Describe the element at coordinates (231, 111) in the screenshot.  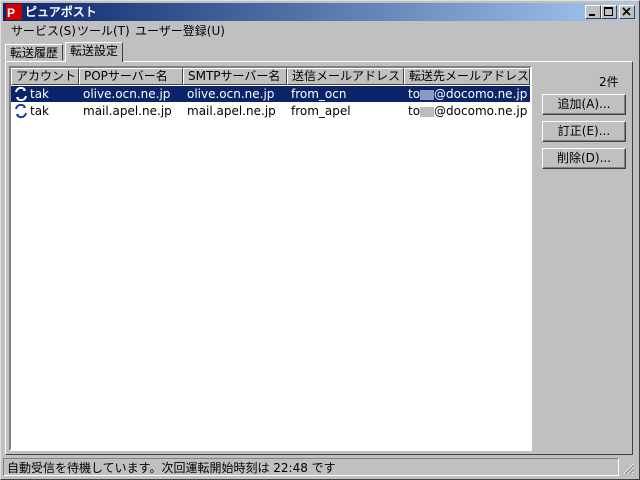
I see `cell-smtp-server: mail.apel.ne.jp` at that location.